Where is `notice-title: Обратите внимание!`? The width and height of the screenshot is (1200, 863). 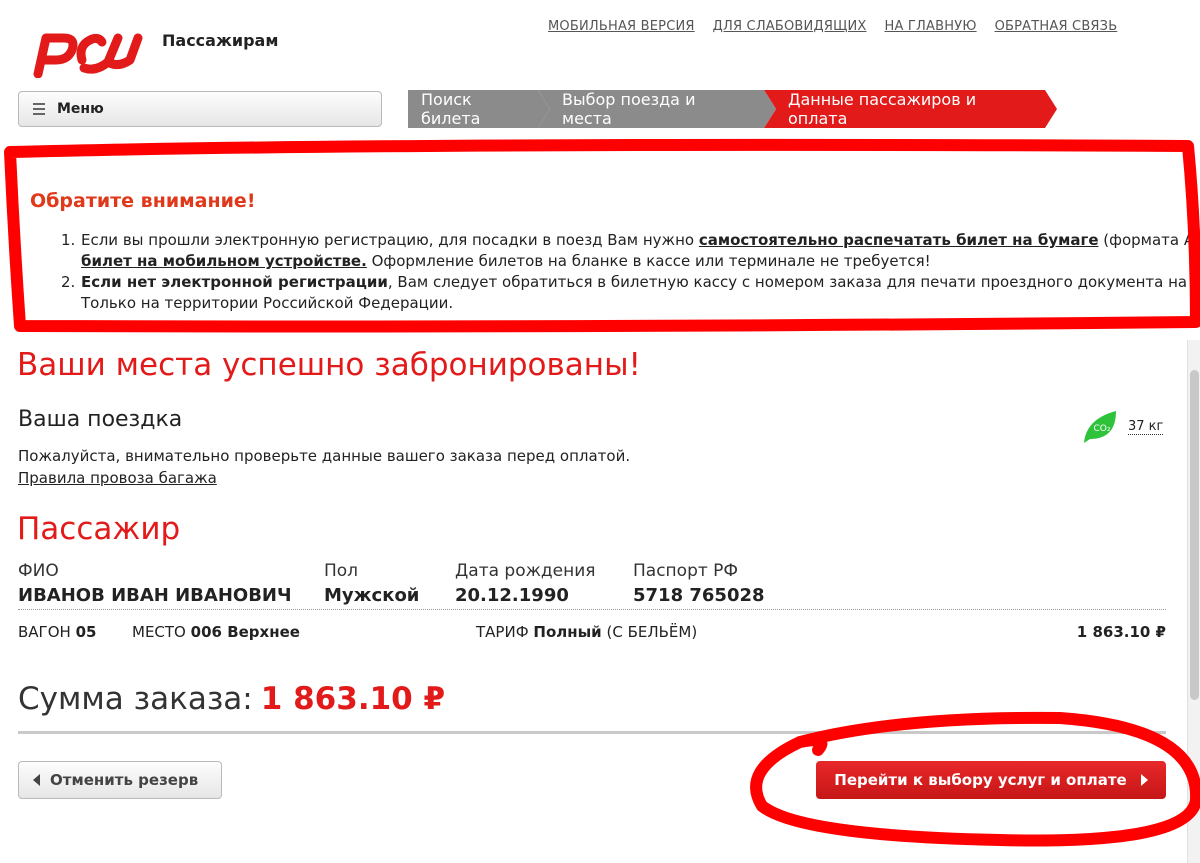 notice-title: Обратите внимание! is located at coordinates (143, 201).